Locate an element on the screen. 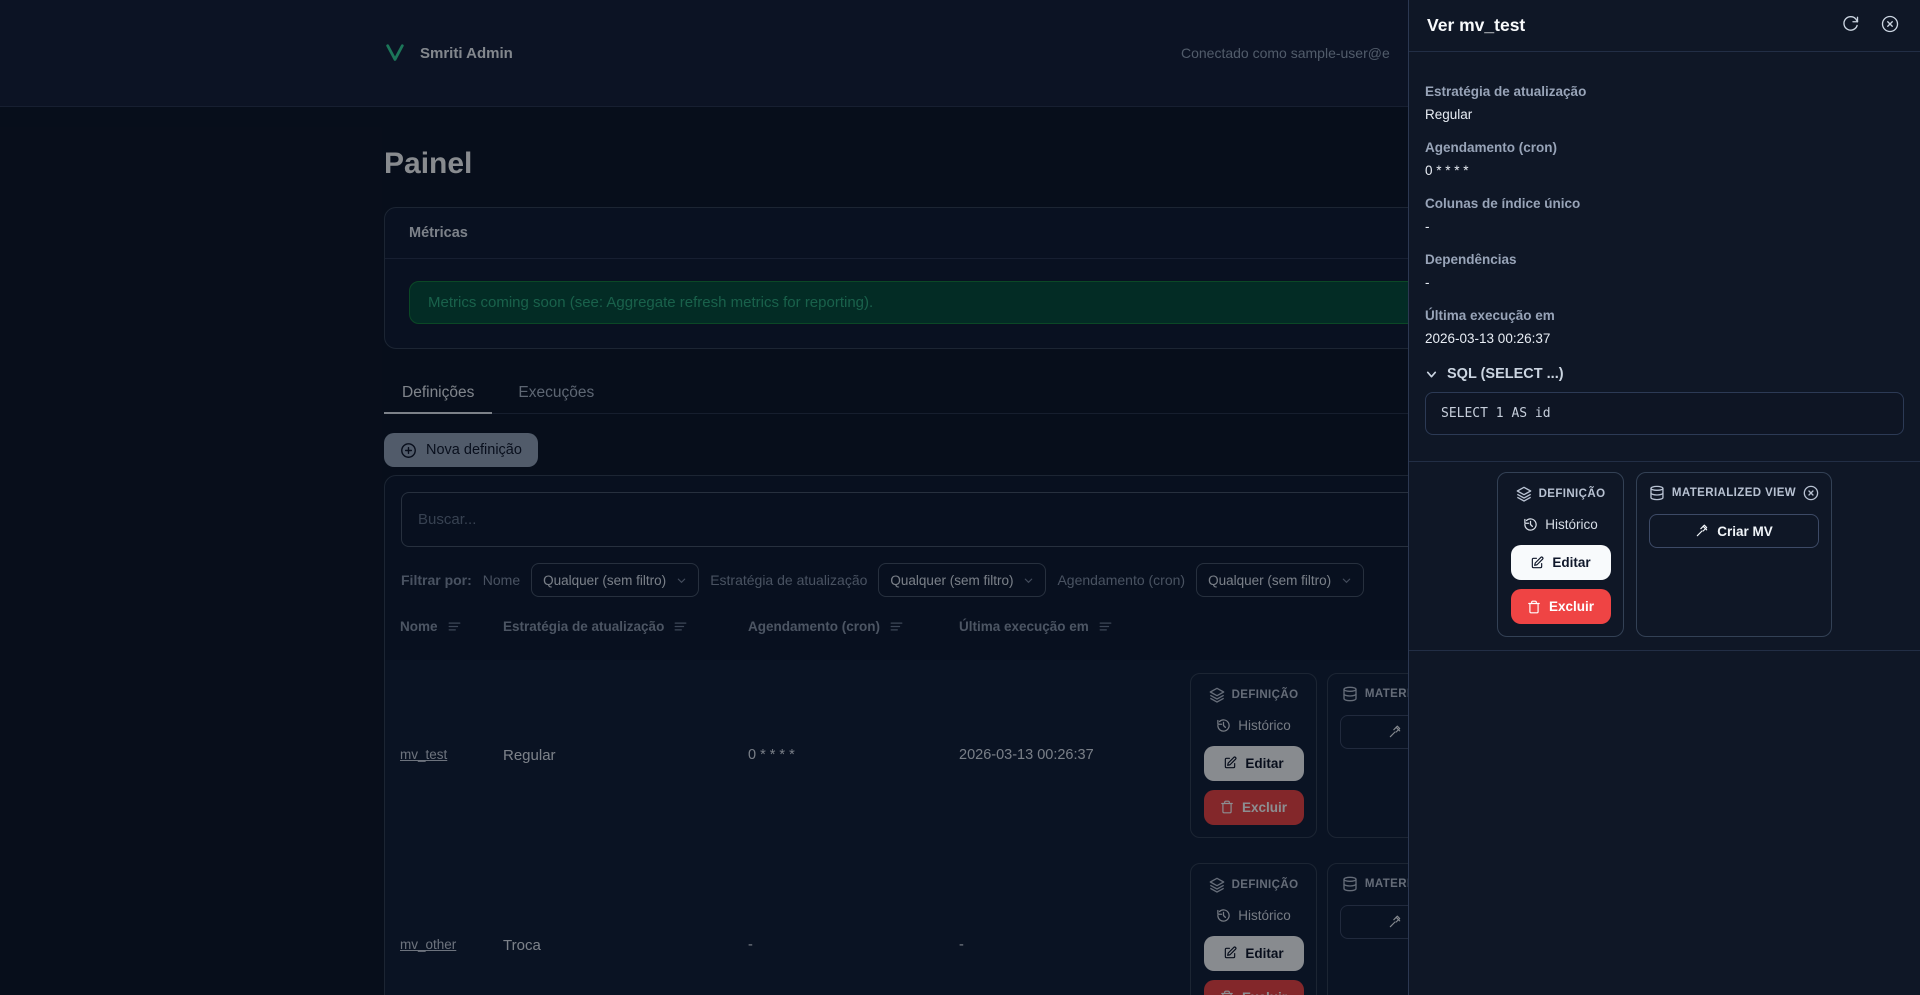  drawer-field: Colunas de índice único - is located at coordinates (1664, 215).